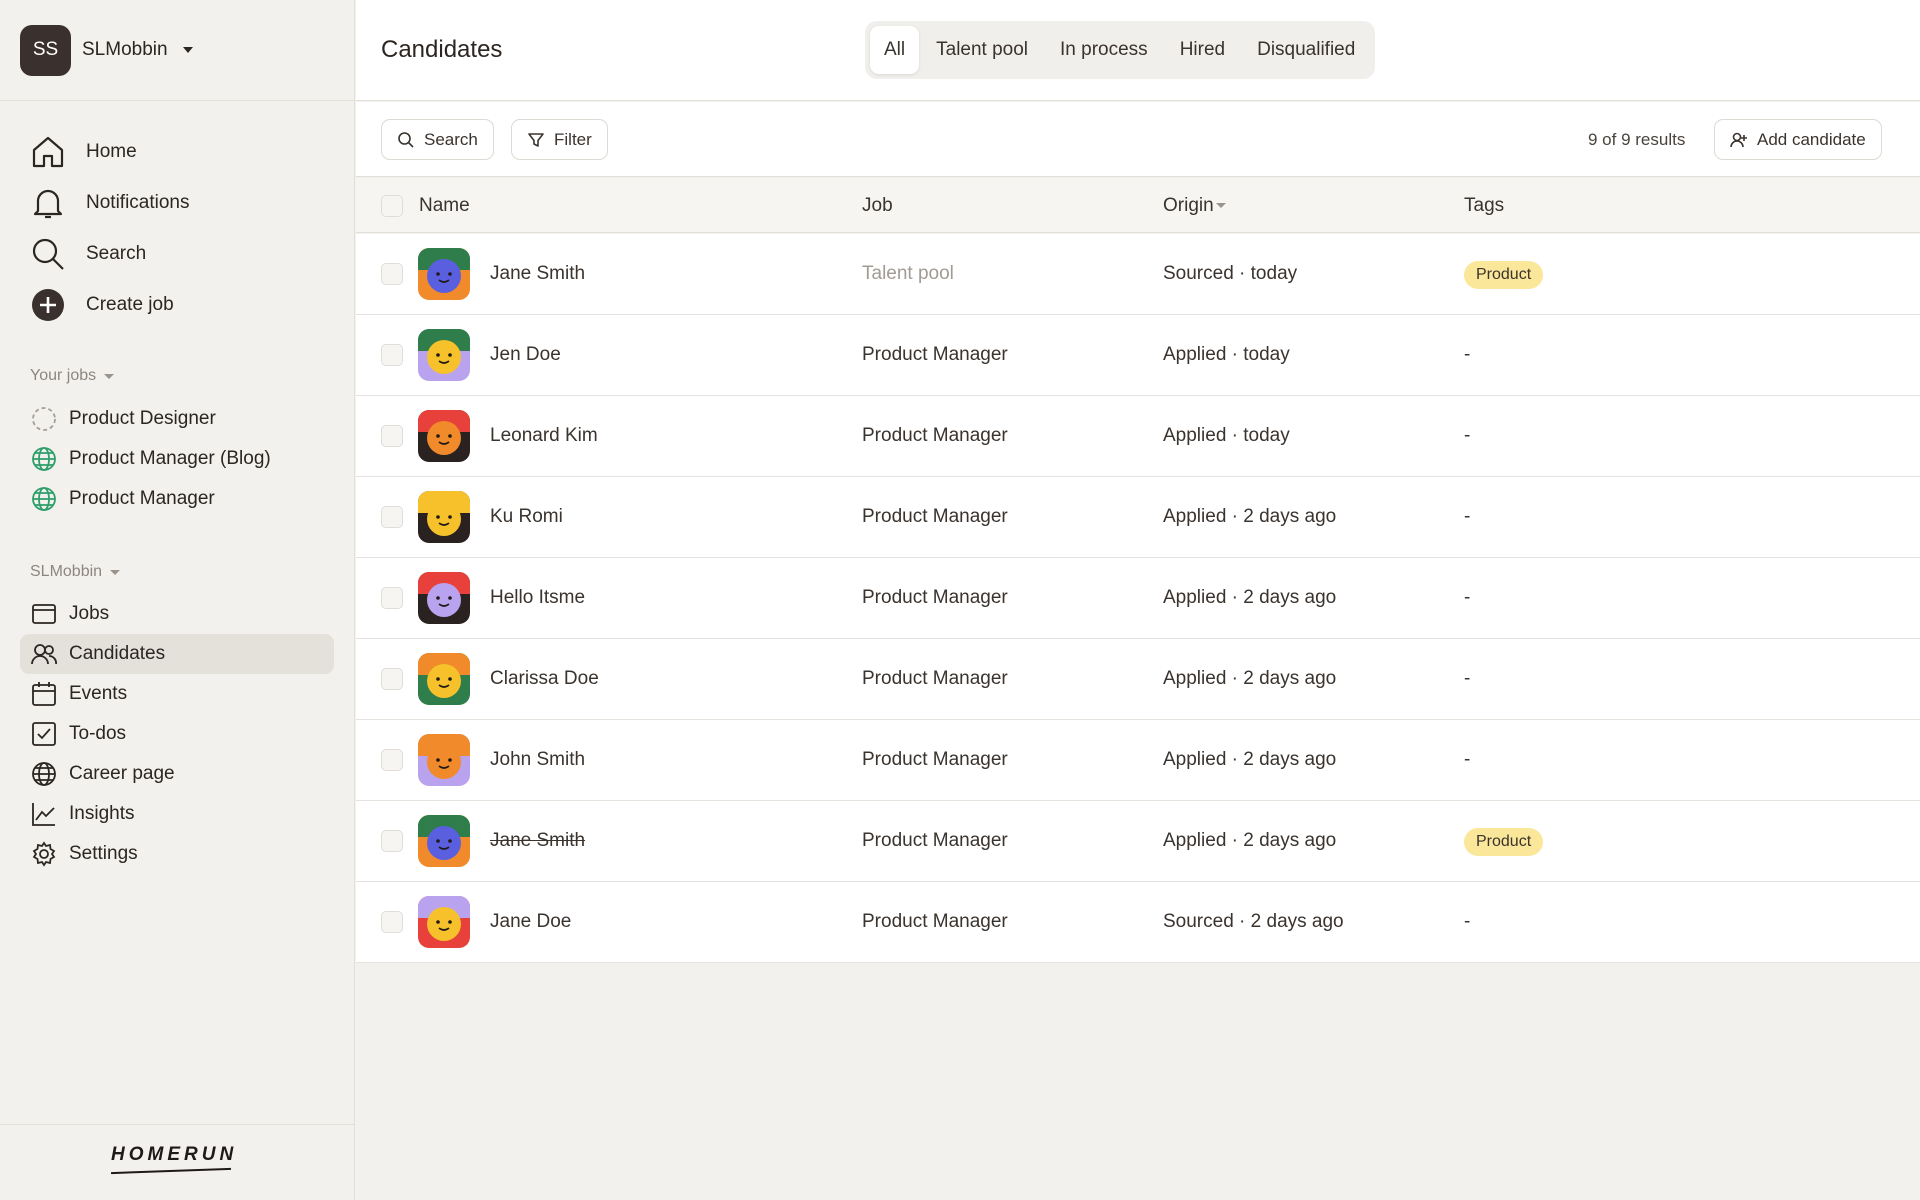 This screenshot has width=1920, height=1200. What do you see at coordinates (444, 206) in the screenshot?
I see `column-header-name: Name` at bounding box center [444, 206].